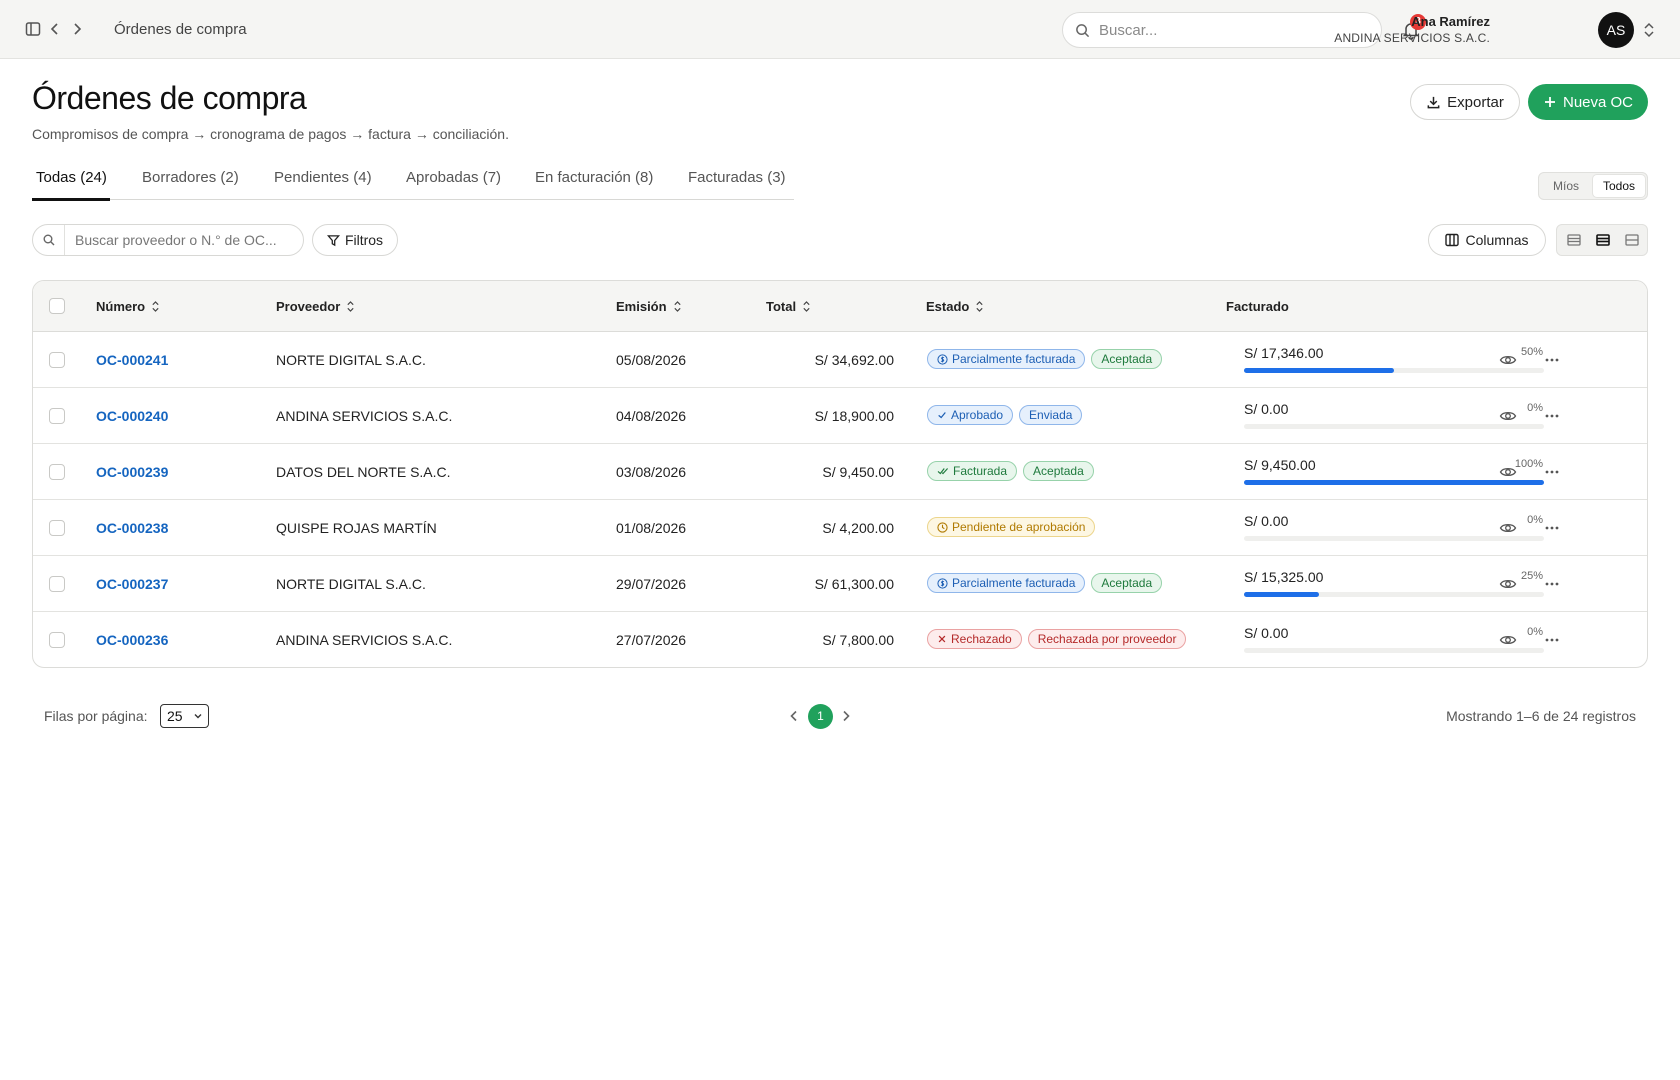  Describe the element at coordinates (128, 306) in the screenshot. I see `column-header-numero: Número` at that location.